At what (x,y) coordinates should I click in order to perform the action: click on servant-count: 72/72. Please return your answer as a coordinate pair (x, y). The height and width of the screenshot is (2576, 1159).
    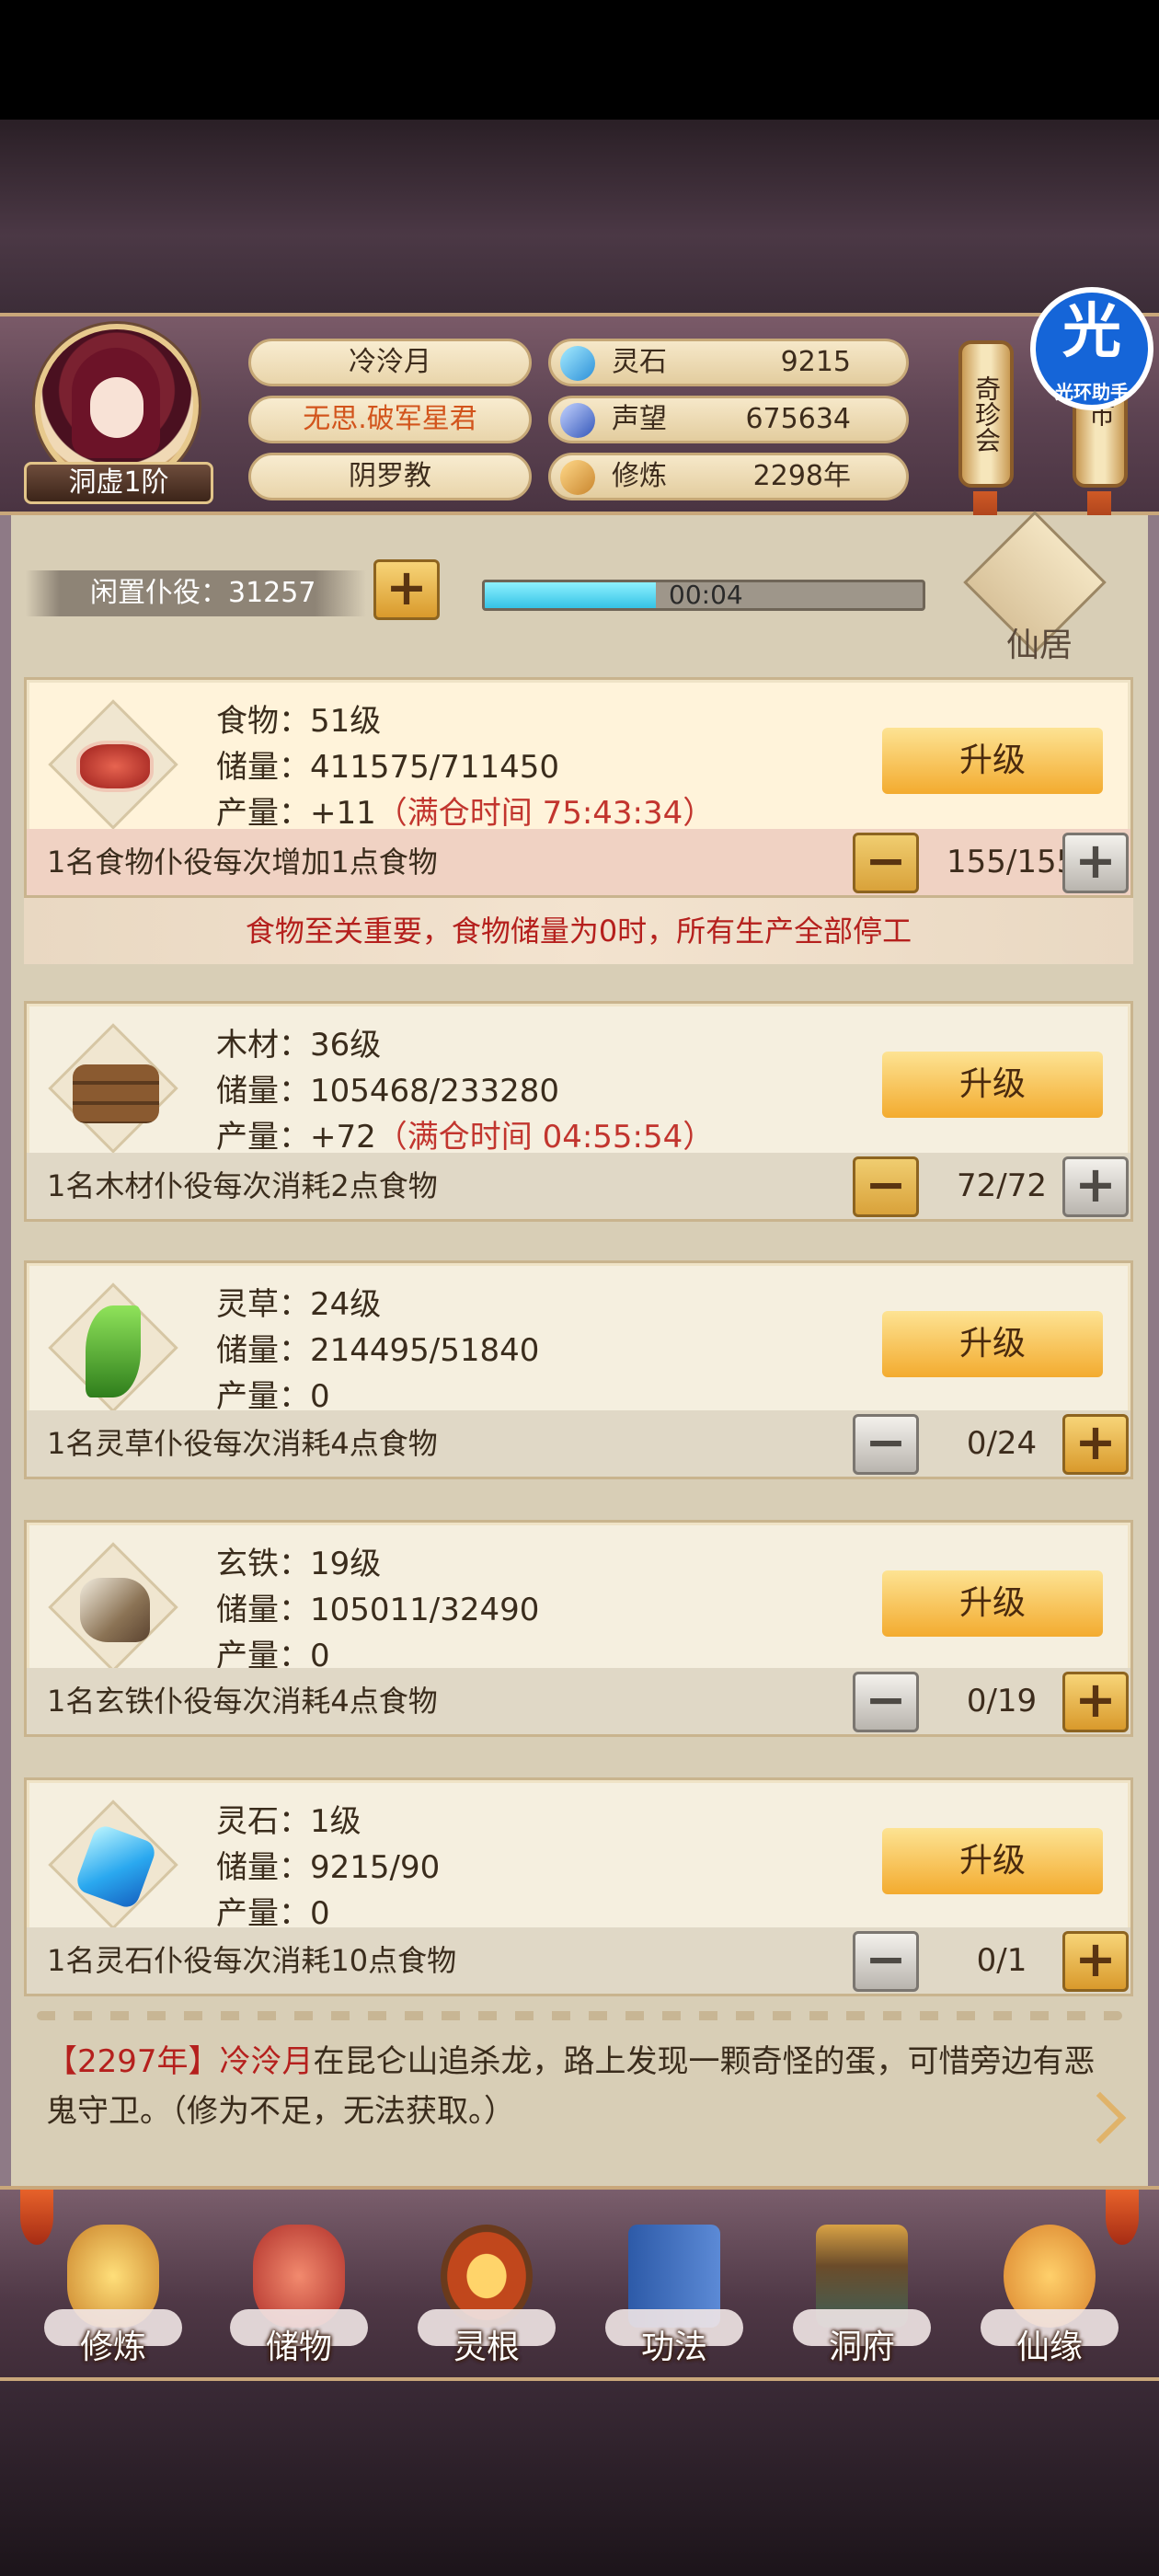
    Looking at the image, I should click on (1002, 1185).